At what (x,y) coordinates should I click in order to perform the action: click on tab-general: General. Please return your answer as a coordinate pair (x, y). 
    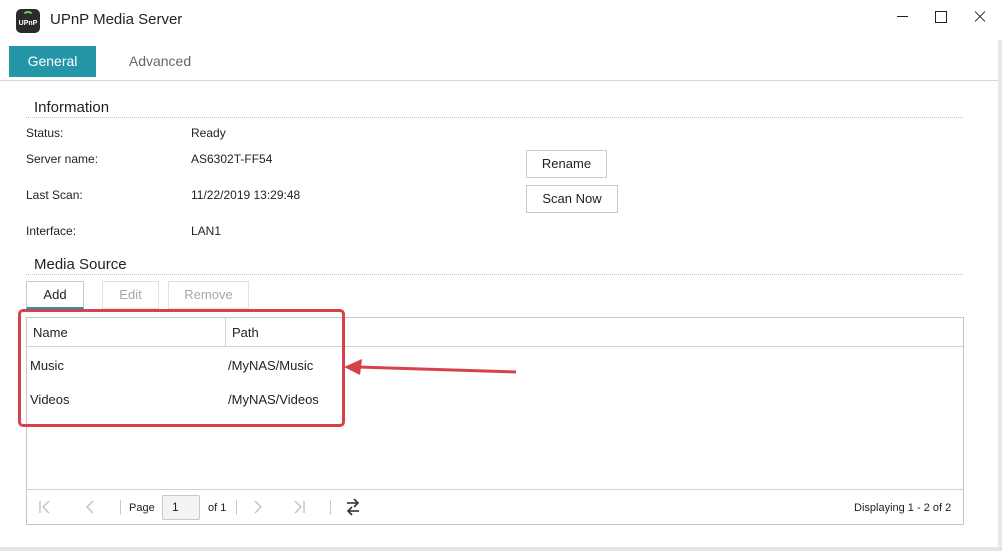
    Looking at the image, I should click on (52, 61).